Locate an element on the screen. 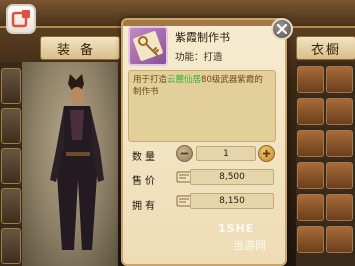 This screenshot has width=355, height=266. price-value: 8,500 is located at coordinates (232, 177).